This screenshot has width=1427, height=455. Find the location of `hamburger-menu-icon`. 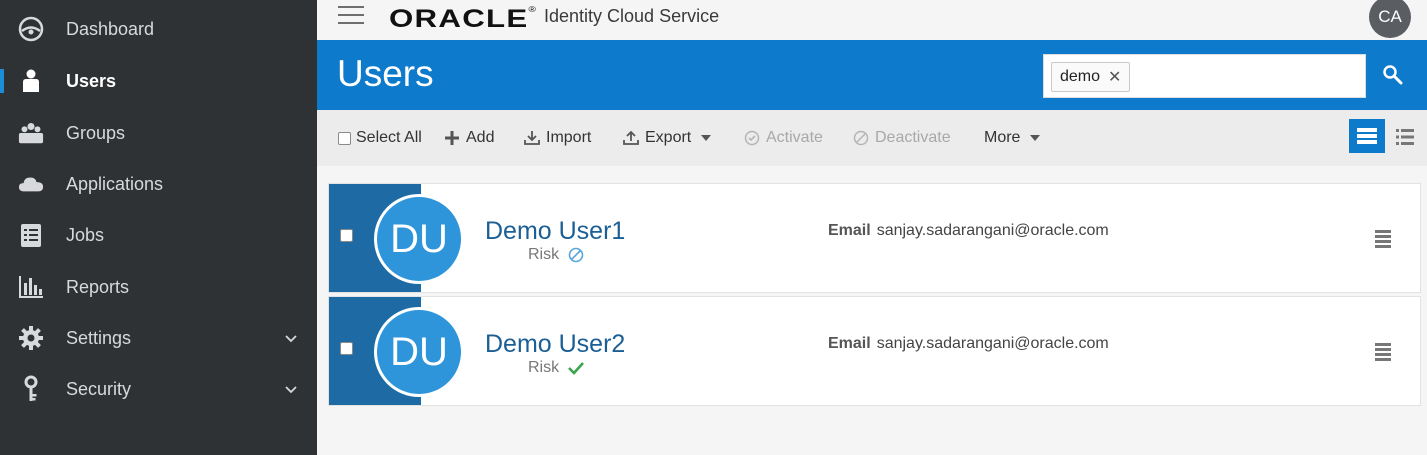

hamburger-menu-icon is located at coordinates (351, 16).